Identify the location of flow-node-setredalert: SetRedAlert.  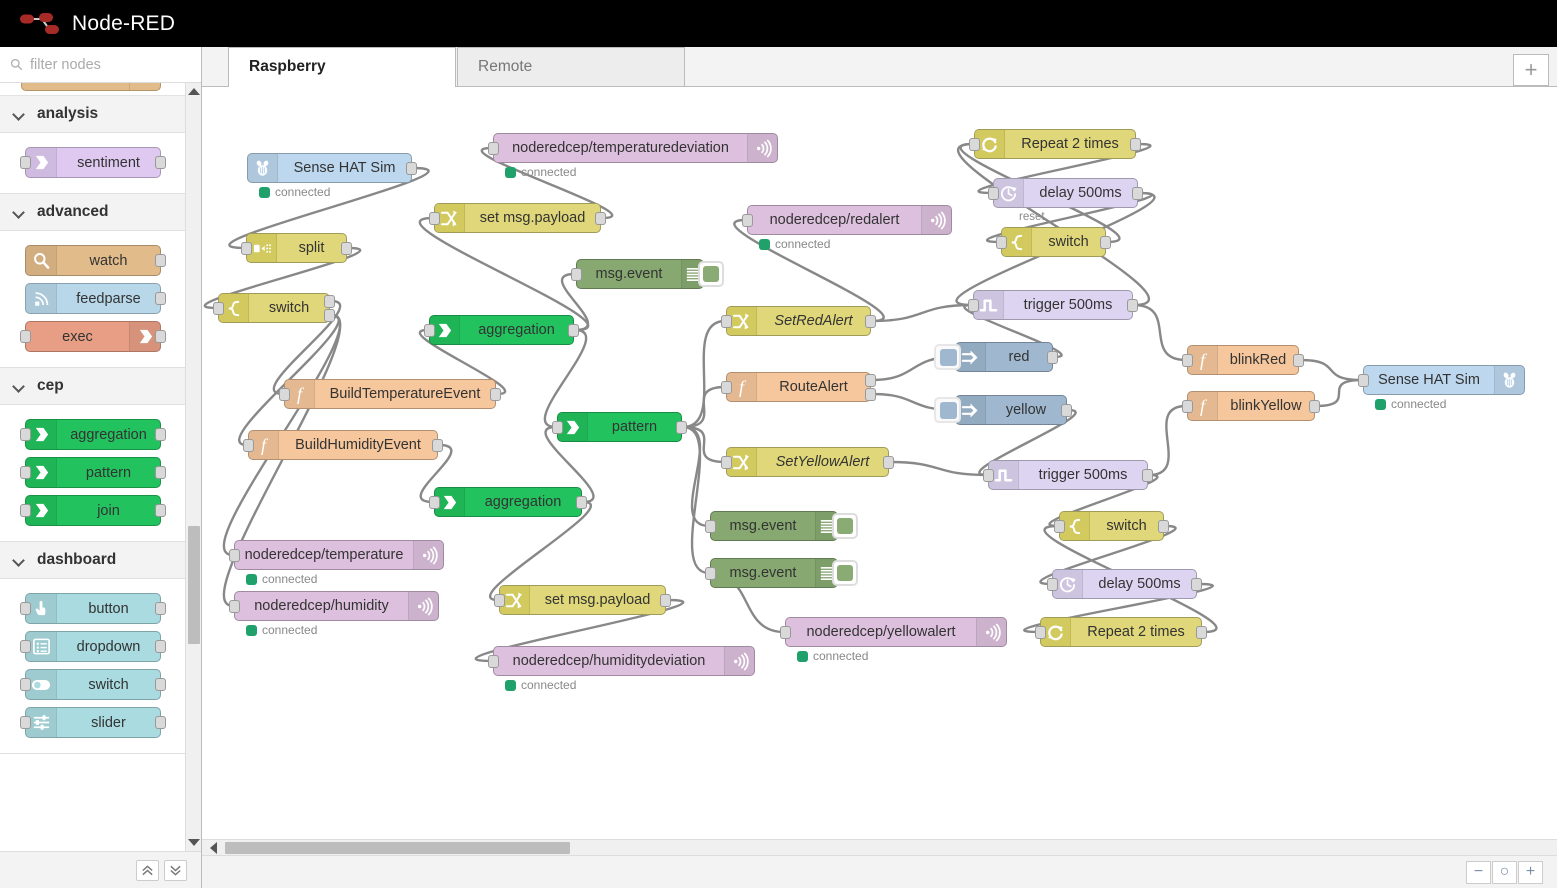
(798, 321).